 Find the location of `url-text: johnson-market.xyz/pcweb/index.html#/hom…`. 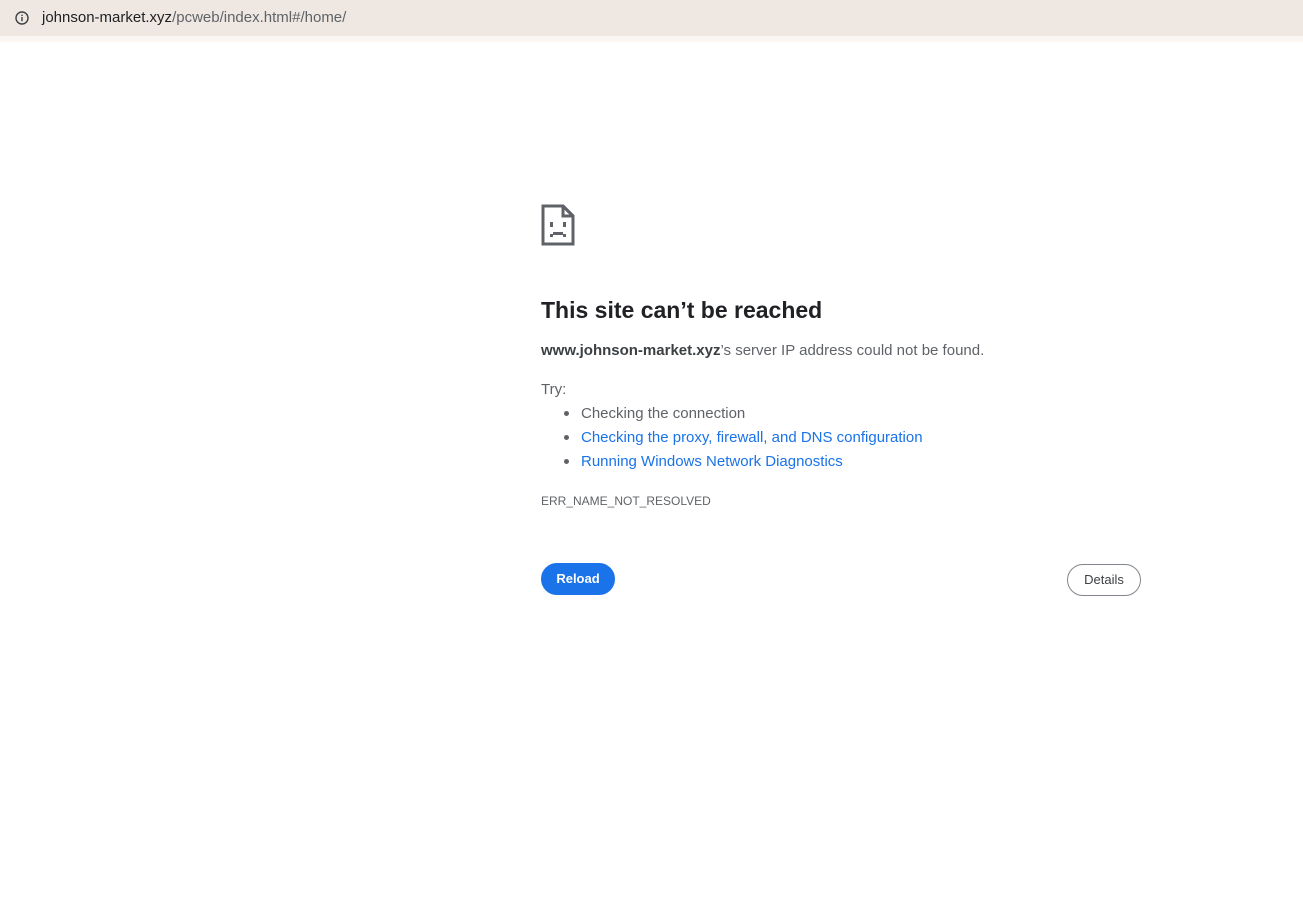

url-text: johnson-market.xyz/pcweb/index.html#/hom… is located at coordinates (194, 18).